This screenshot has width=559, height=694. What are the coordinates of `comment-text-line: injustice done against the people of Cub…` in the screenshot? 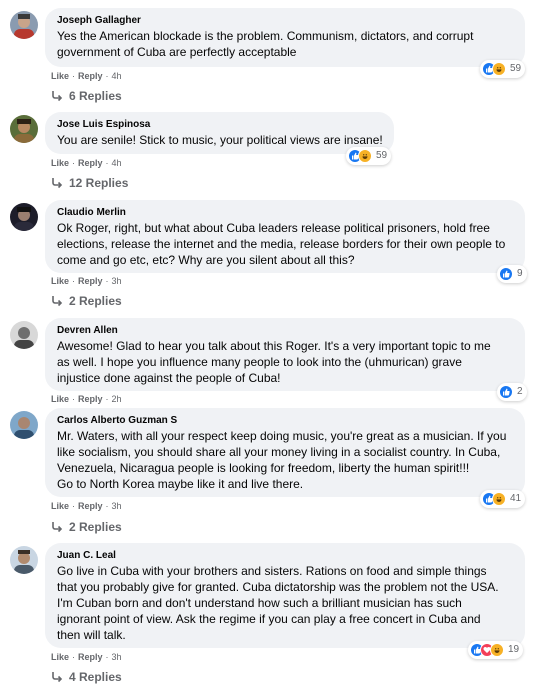 It's located at (169, 378).